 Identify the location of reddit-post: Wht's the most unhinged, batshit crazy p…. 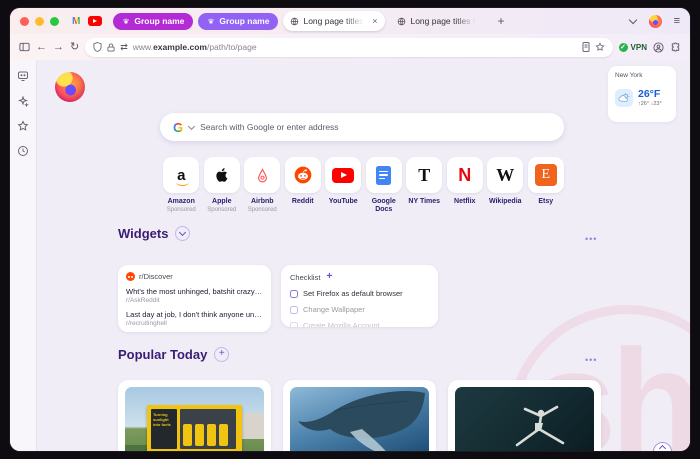
(194, 295).